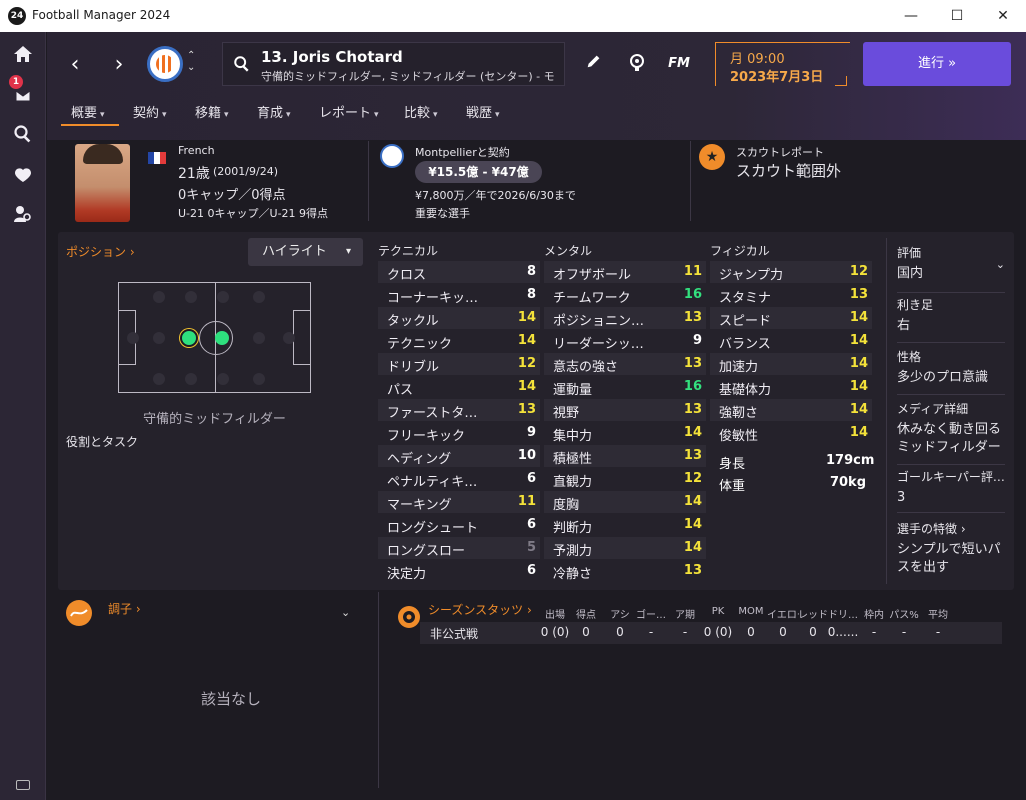  I want to click on continue-button: 進行 », so click(937, 64).